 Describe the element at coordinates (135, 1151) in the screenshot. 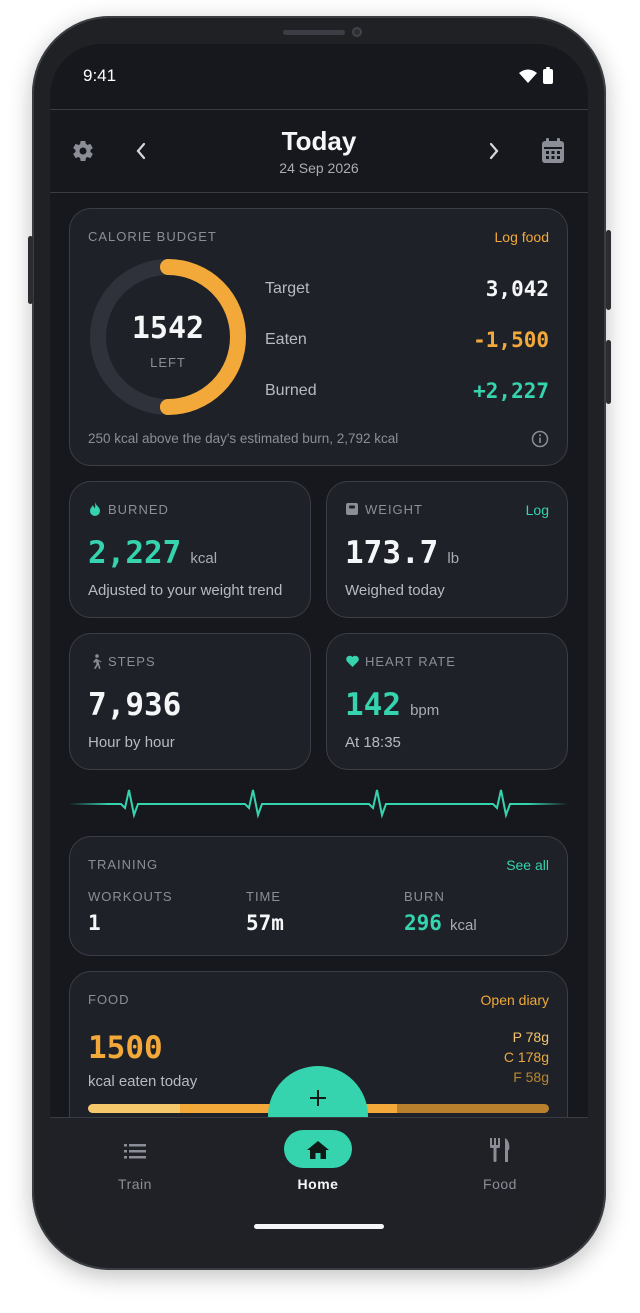

I see `list-icon` at that location.